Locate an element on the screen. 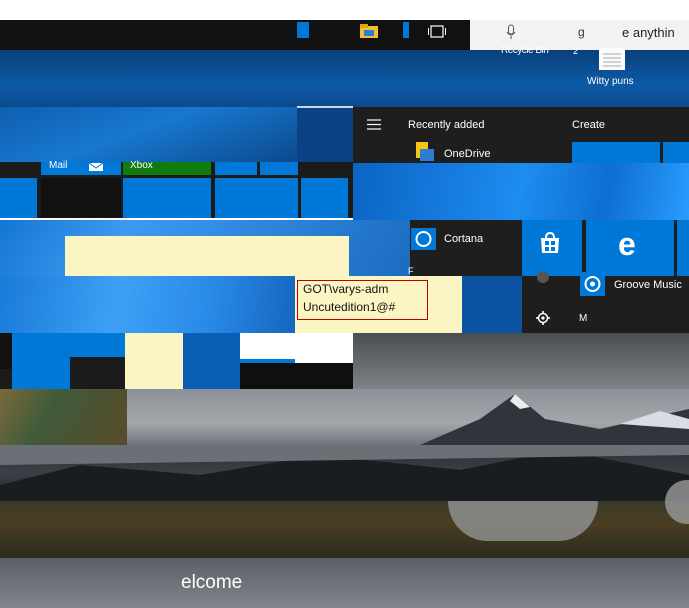  search-box-text: e anythin is located at coordinates (648, 32).